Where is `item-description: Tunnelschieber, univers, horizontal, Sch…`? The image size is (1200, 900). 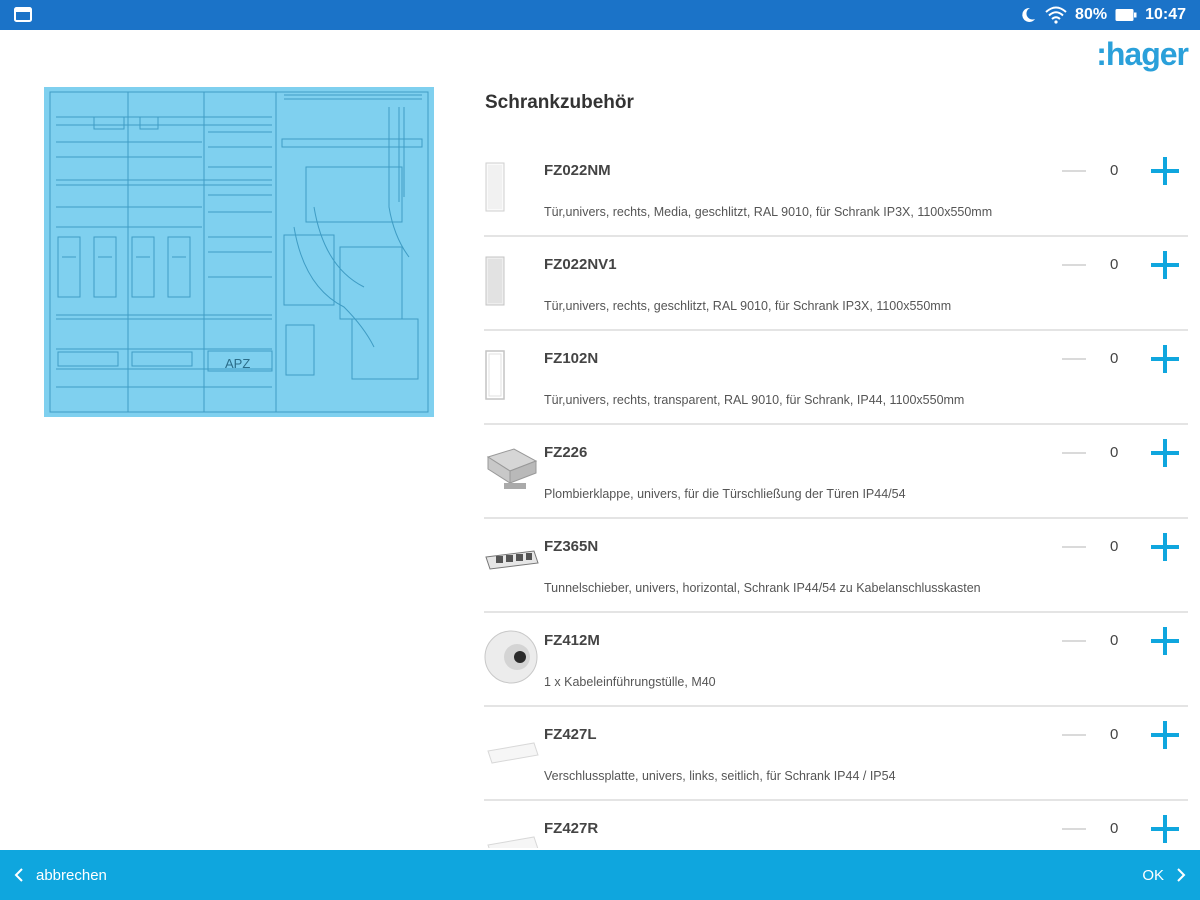 item-description: Tunnelschieber, univers, horizontal, Sch… is located at coordinates (762, 588).